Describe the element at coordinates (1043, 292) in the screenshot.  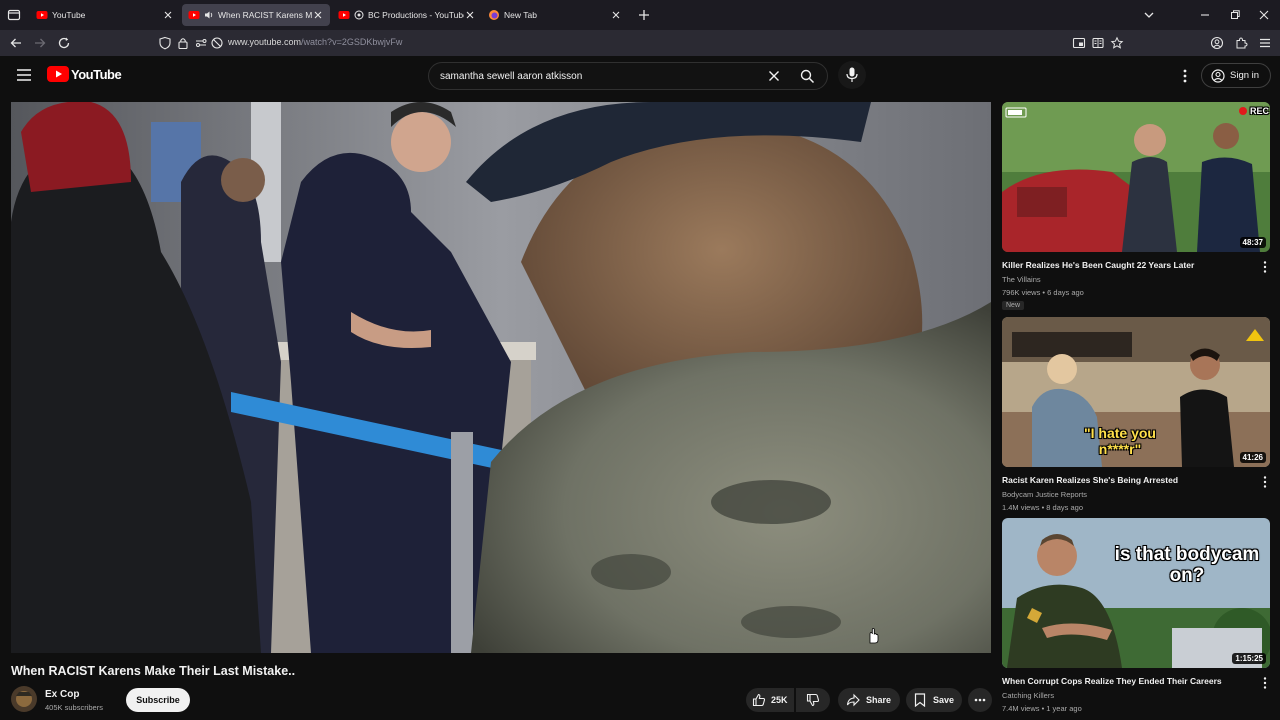
I see `recommendation-meta: 796K views • 6 days ago` at that location.